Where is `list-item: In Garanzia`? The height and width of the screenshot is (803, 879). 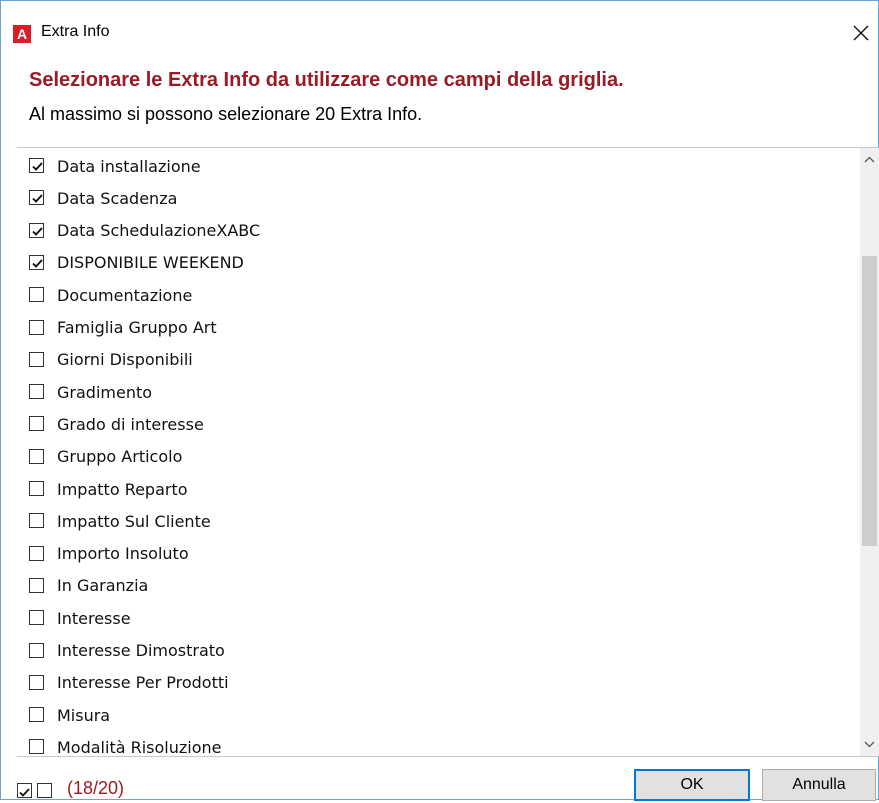
list-item: In Garanzia is located at coordinates (437, 586).